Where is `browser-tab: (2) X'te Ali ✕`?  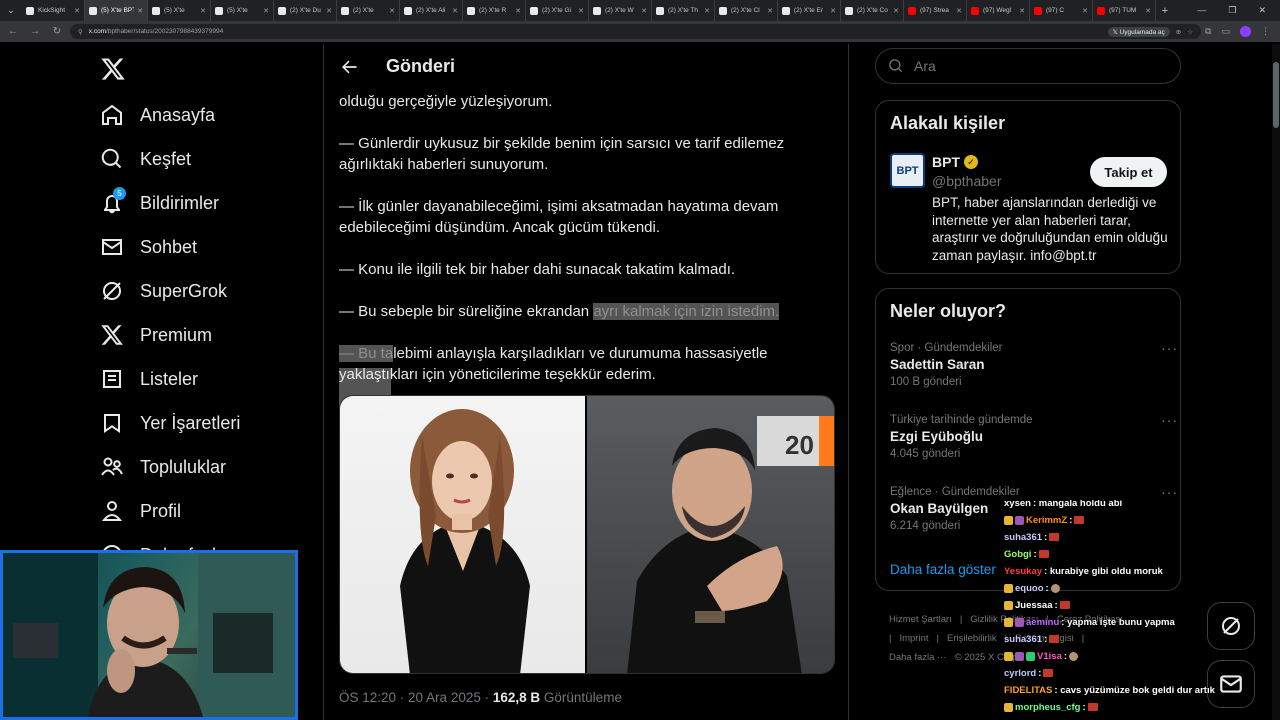
browser-tab: (2) X'te Ali ✕ is located at coordinates (431, 10).